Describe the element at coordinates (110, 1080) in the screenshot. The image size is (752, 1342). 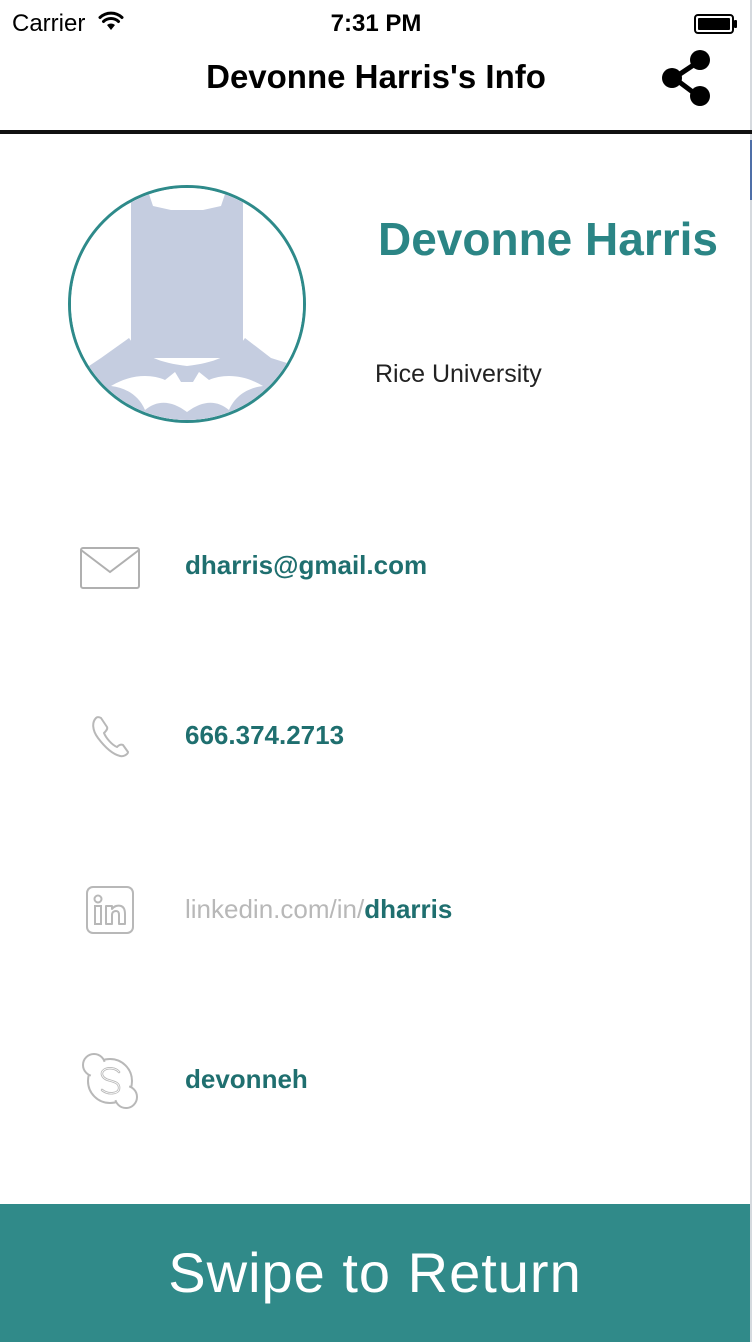
I see `skype-icon` at that location.